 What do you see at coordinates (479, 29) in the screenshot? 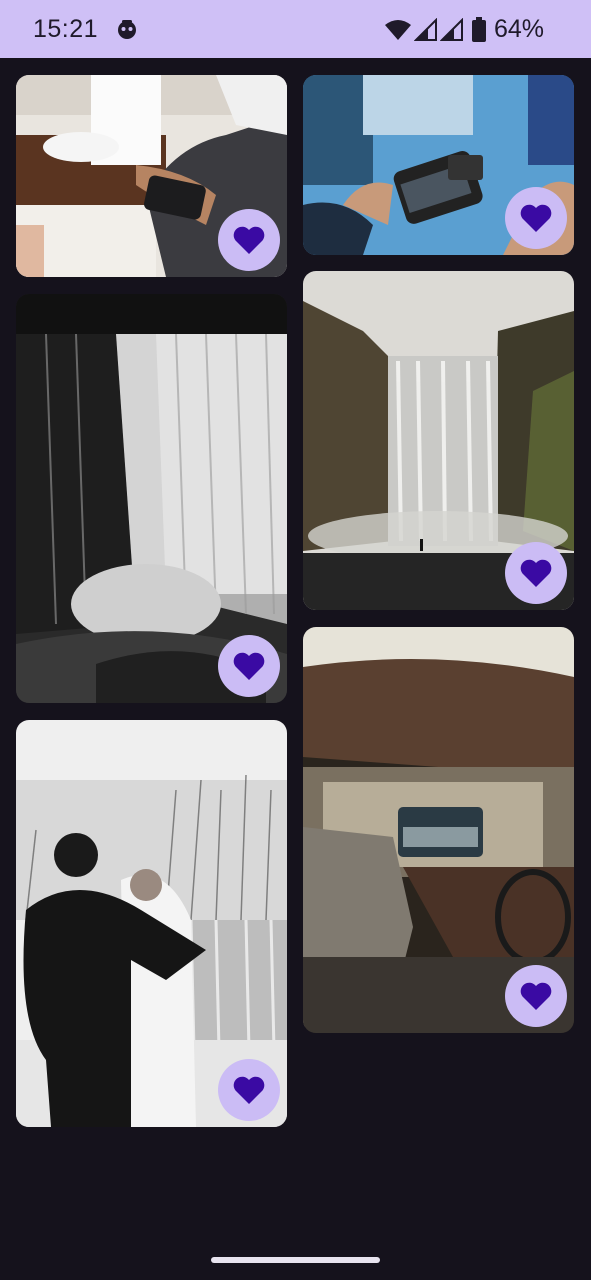
I see `battery-icon` at bounding box center [479, 29].